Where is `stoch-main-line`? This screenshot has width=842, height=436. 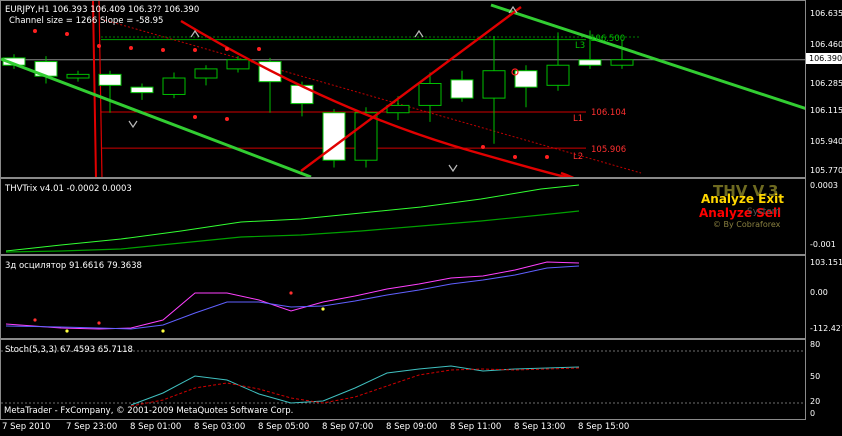 stoch-main-line is located at coordinates (355, 385).